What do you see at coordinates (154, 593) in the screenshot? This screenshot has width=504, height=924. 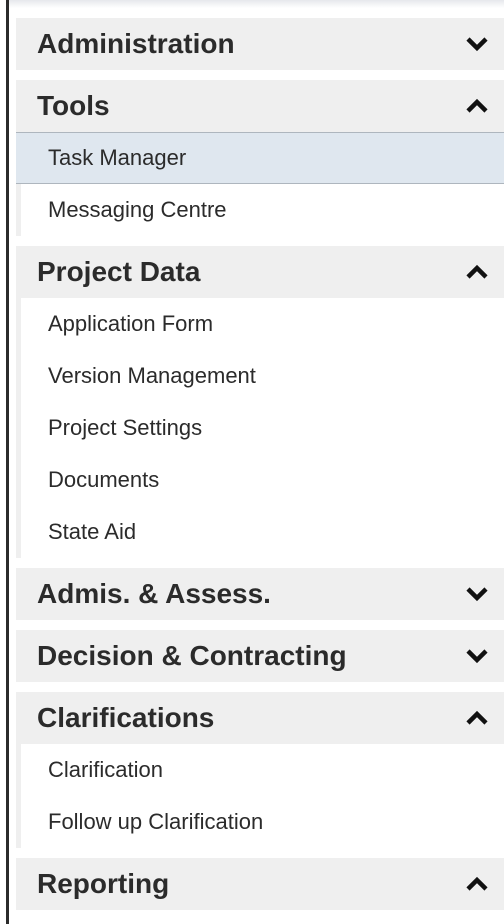 I see `section-title: Admis. & Assess.` at bounding box center [154, 593].